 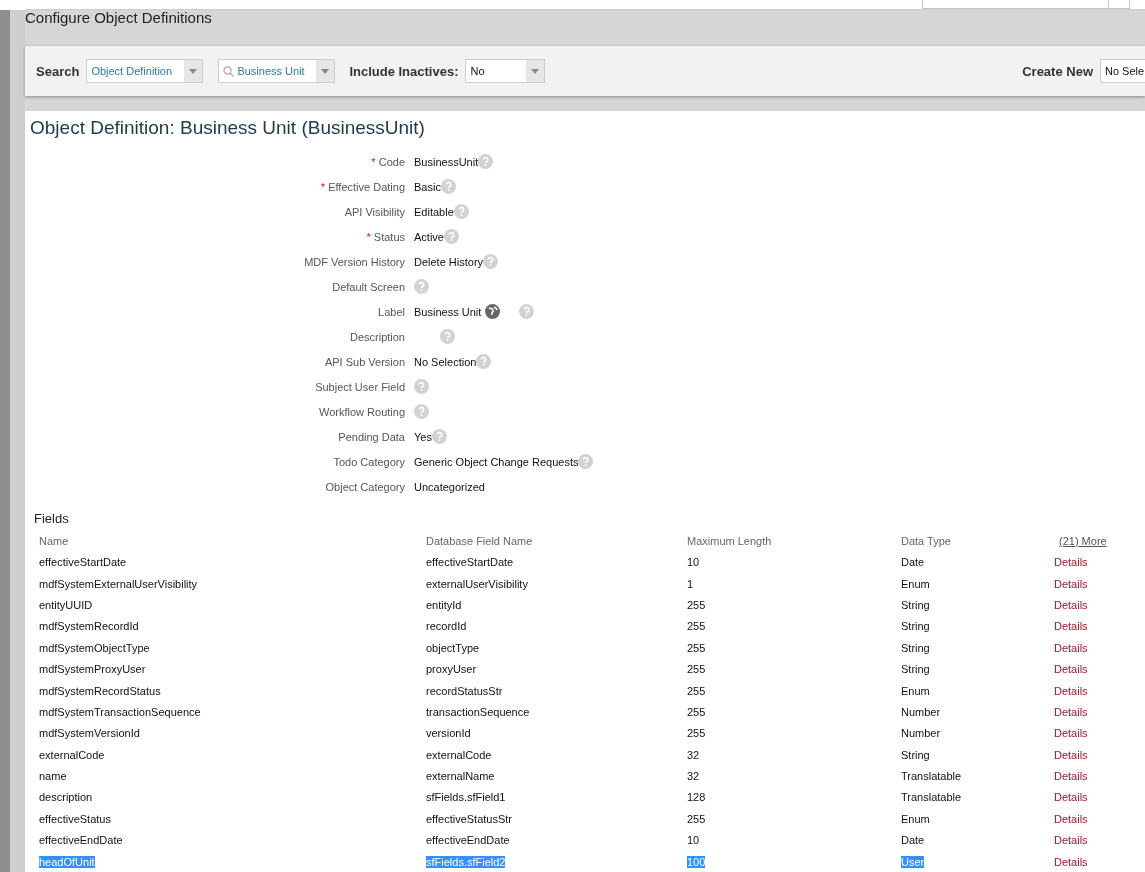 What do you see at coordinates (445, 361) in the screenshot?
I see `property-value: No Selection` at bounding box center [445, 361].